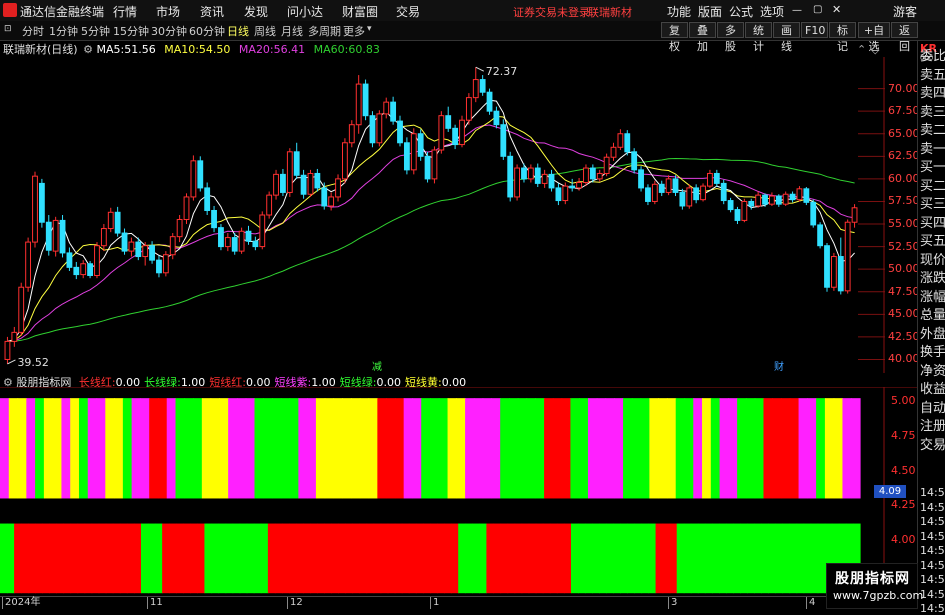 The image size is (945, 615). I want to click on period-tab-60min: 60分钟, so click(207, 31).